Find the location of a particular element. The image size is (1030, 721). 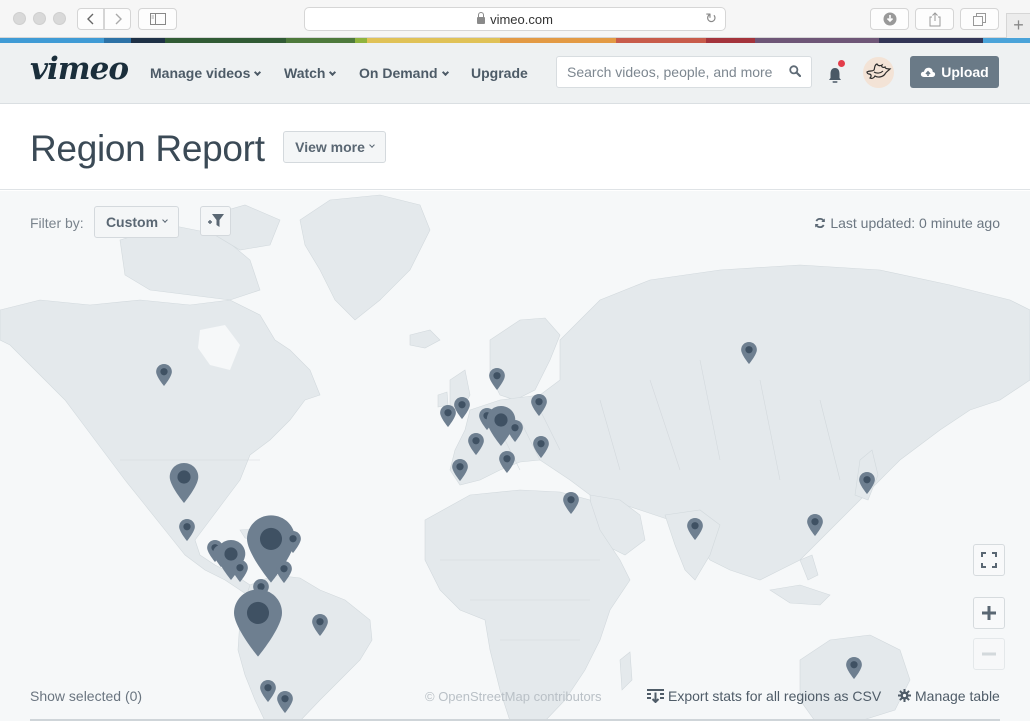

sidebar-button is located at coordinates (157, 19).